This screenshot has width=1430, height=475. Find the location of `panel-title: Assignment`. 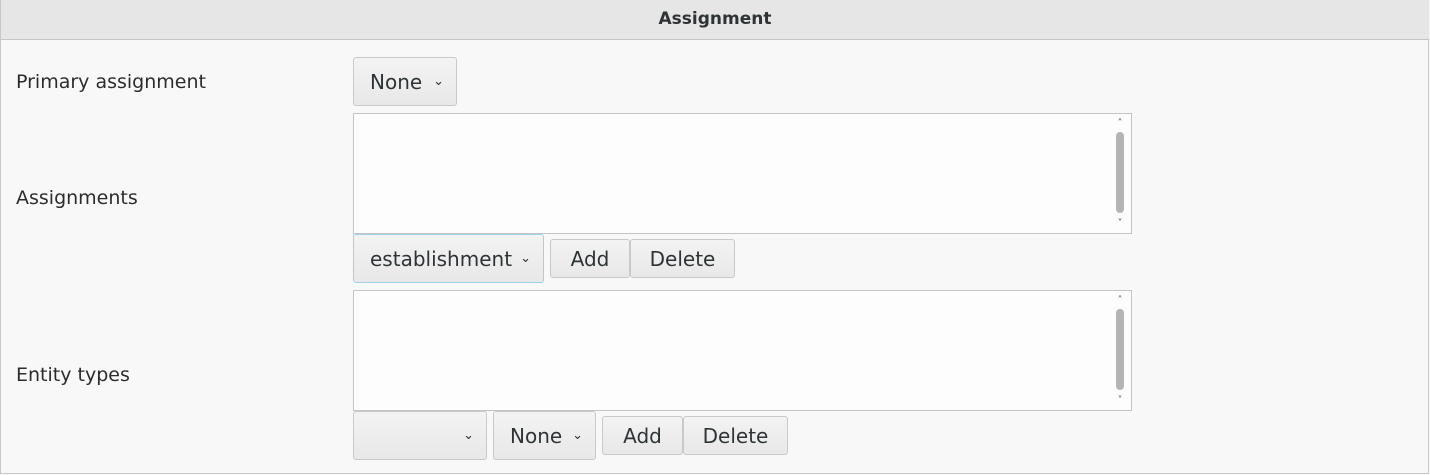

panel-title: Assignment is located at coordinates (715, 20).